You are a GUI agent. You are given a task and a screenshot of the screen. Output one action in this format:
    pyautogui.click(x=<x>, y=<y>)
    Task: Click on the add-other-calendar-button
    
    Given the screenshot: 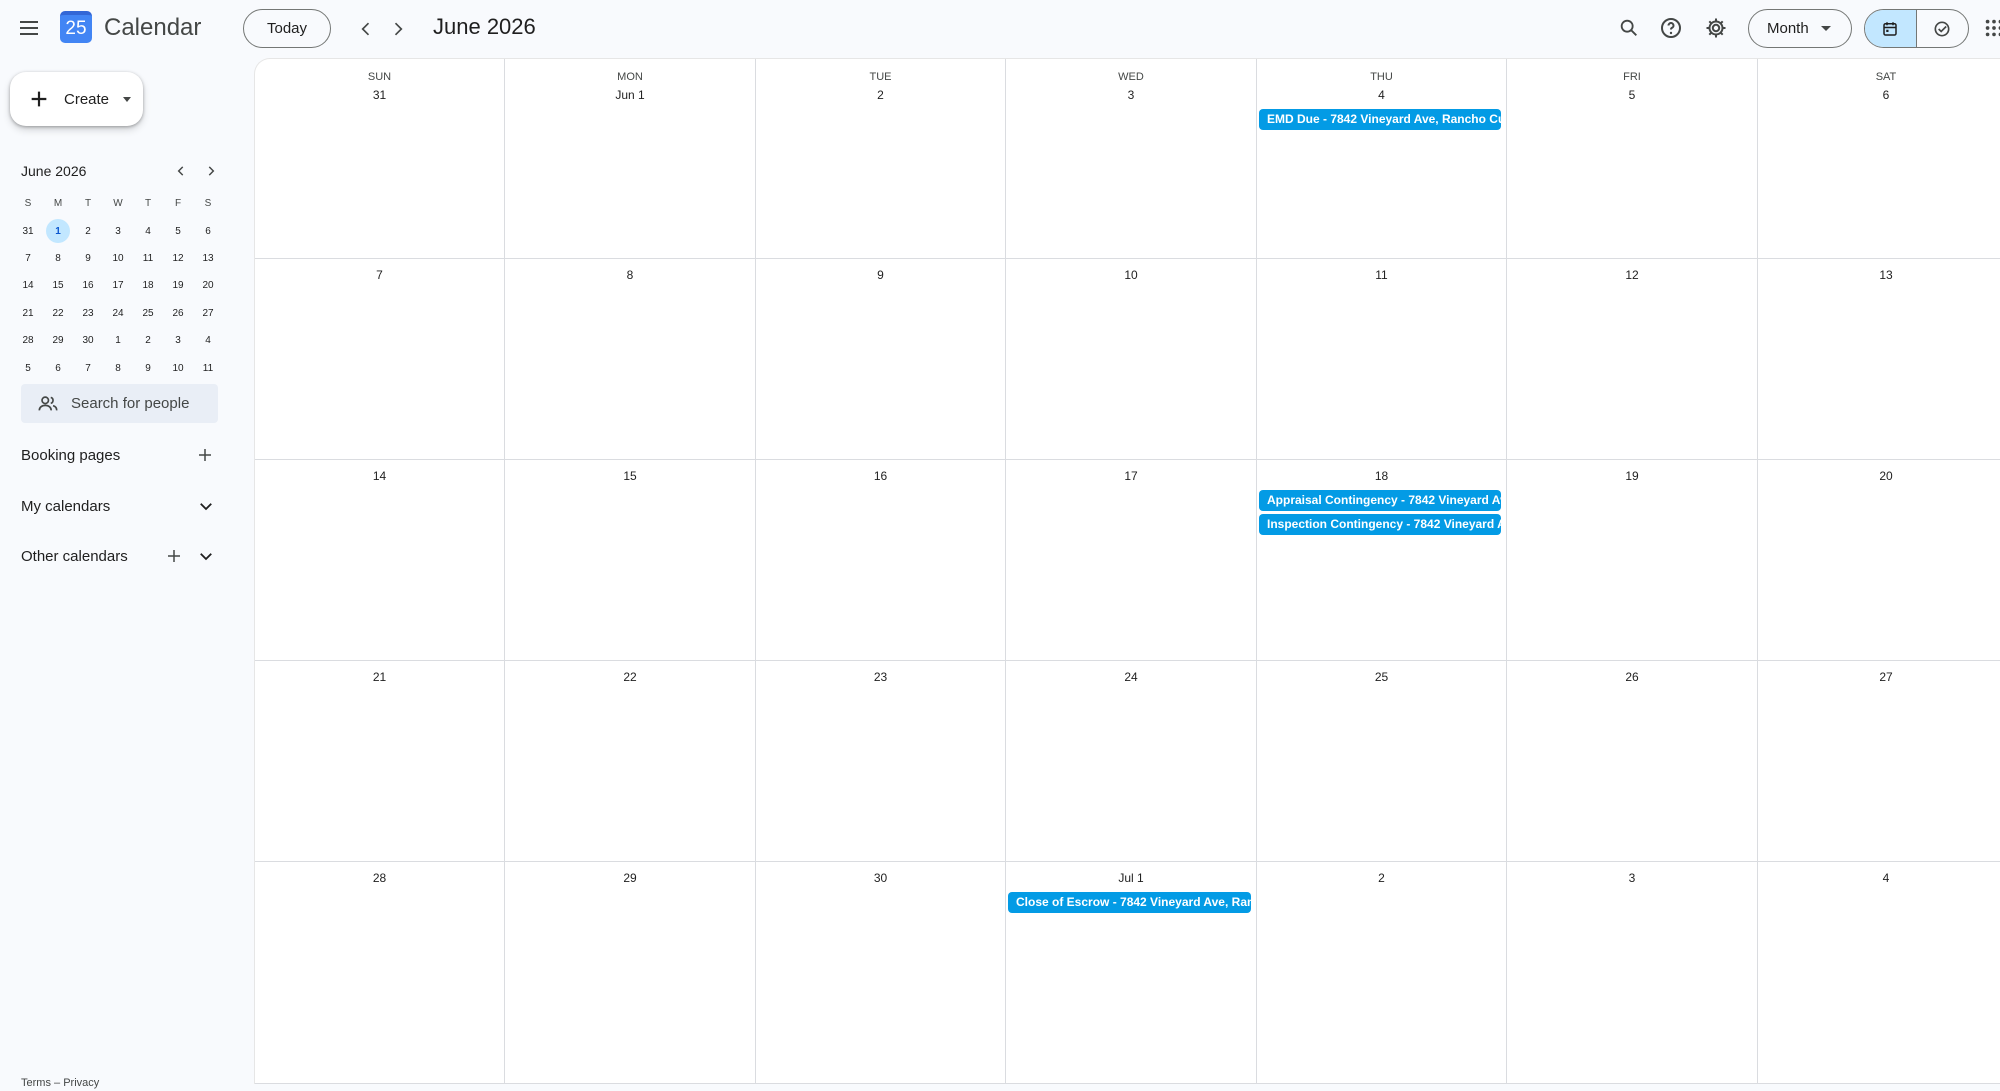 What is the action you would take?
    pyautogui.click(x=174, y=556)
    